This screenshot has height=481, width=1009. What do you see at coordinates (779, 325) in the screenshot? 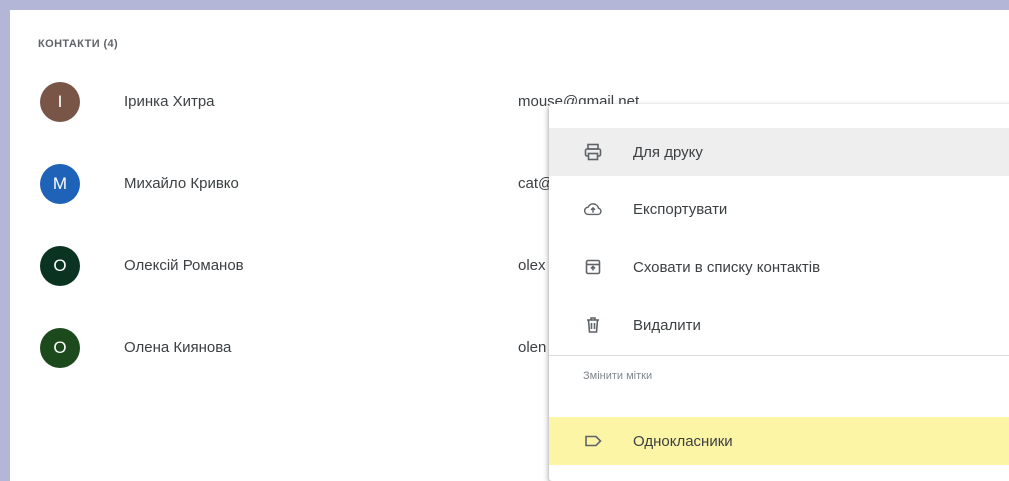
I see `menu-item-delete: Видалити` at bounding box center [779, 325].